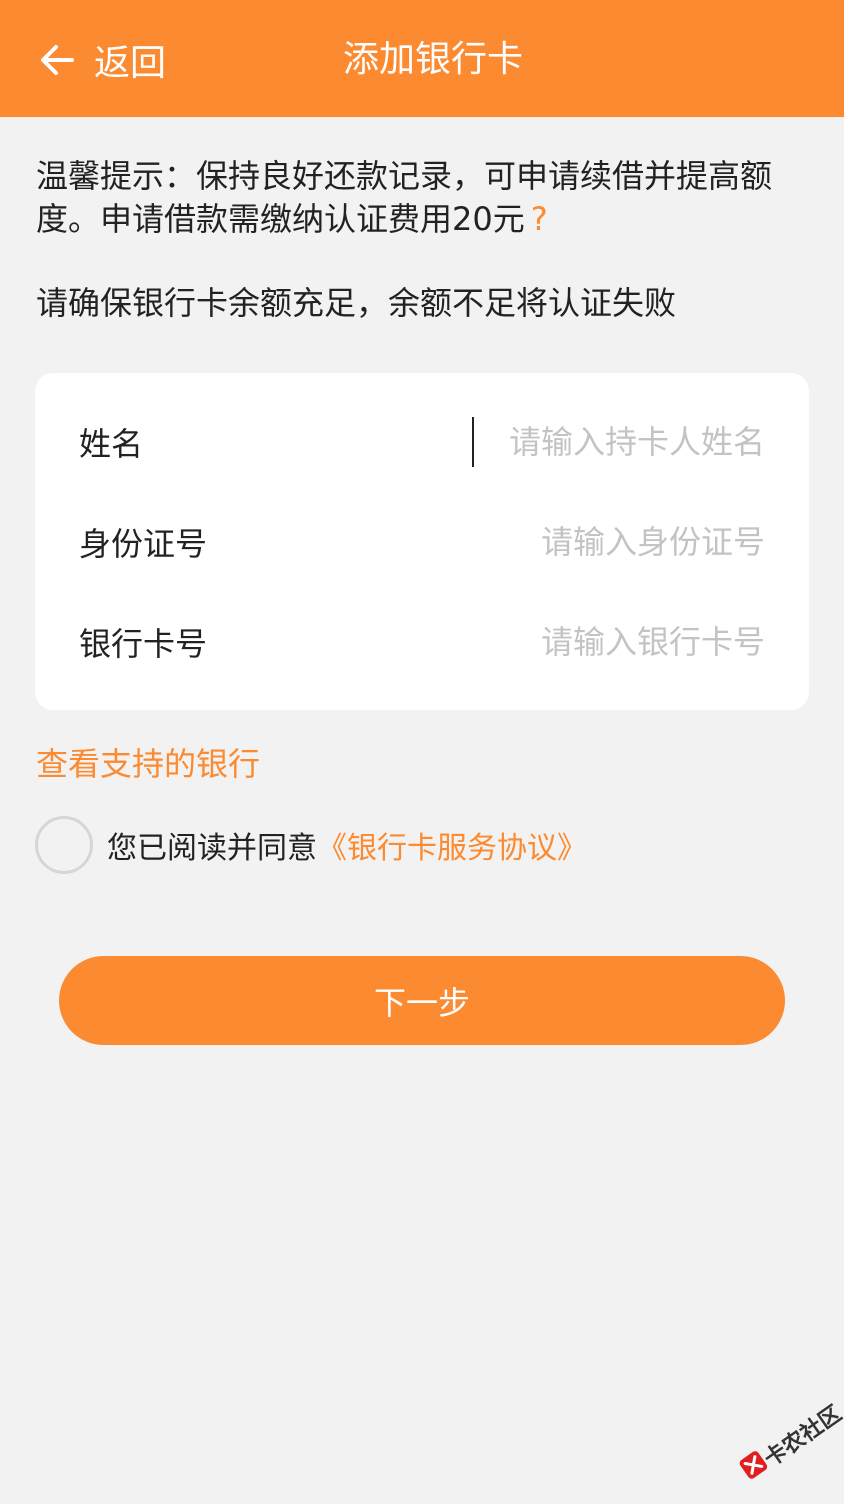  What do you see at coordinates (143, 542) in the screenshot?
I see `id-number-label: 身份证号` at bounding box center [143, 542].